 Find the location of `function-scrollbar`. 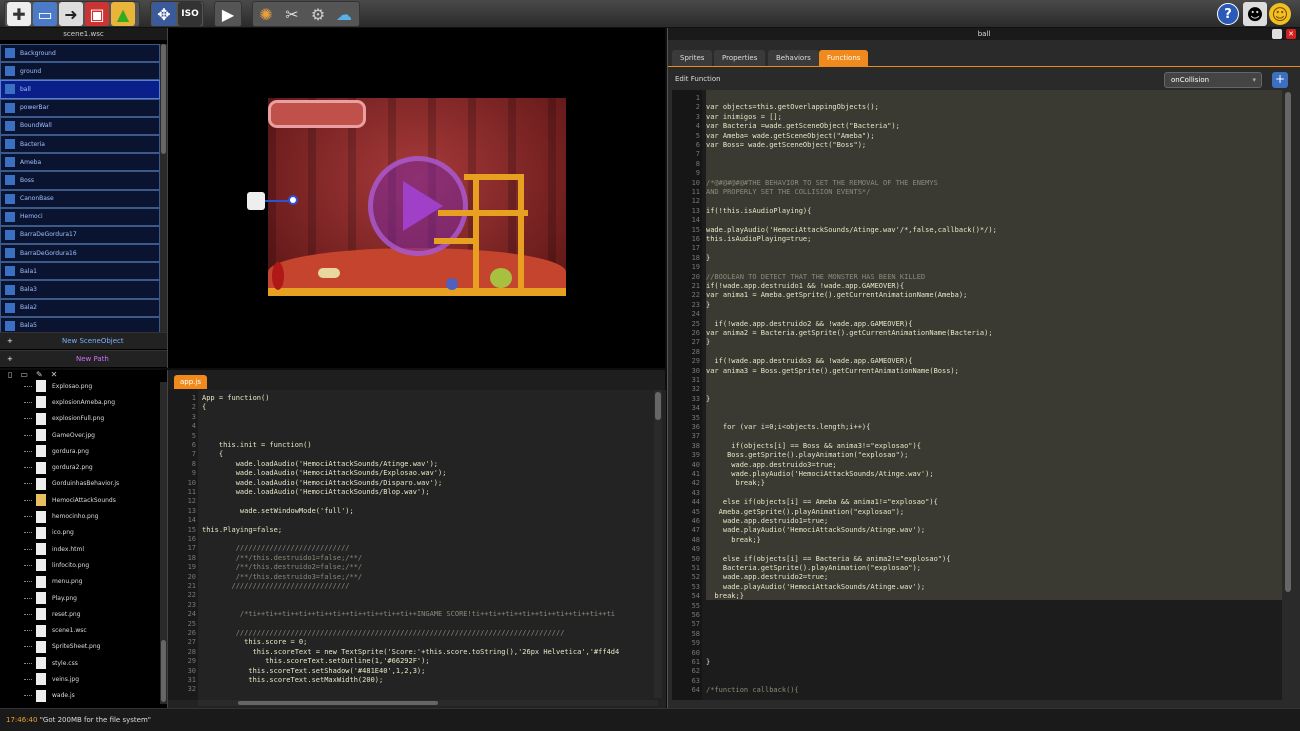

function-scrollbar is located at coordinates (1288, 395).